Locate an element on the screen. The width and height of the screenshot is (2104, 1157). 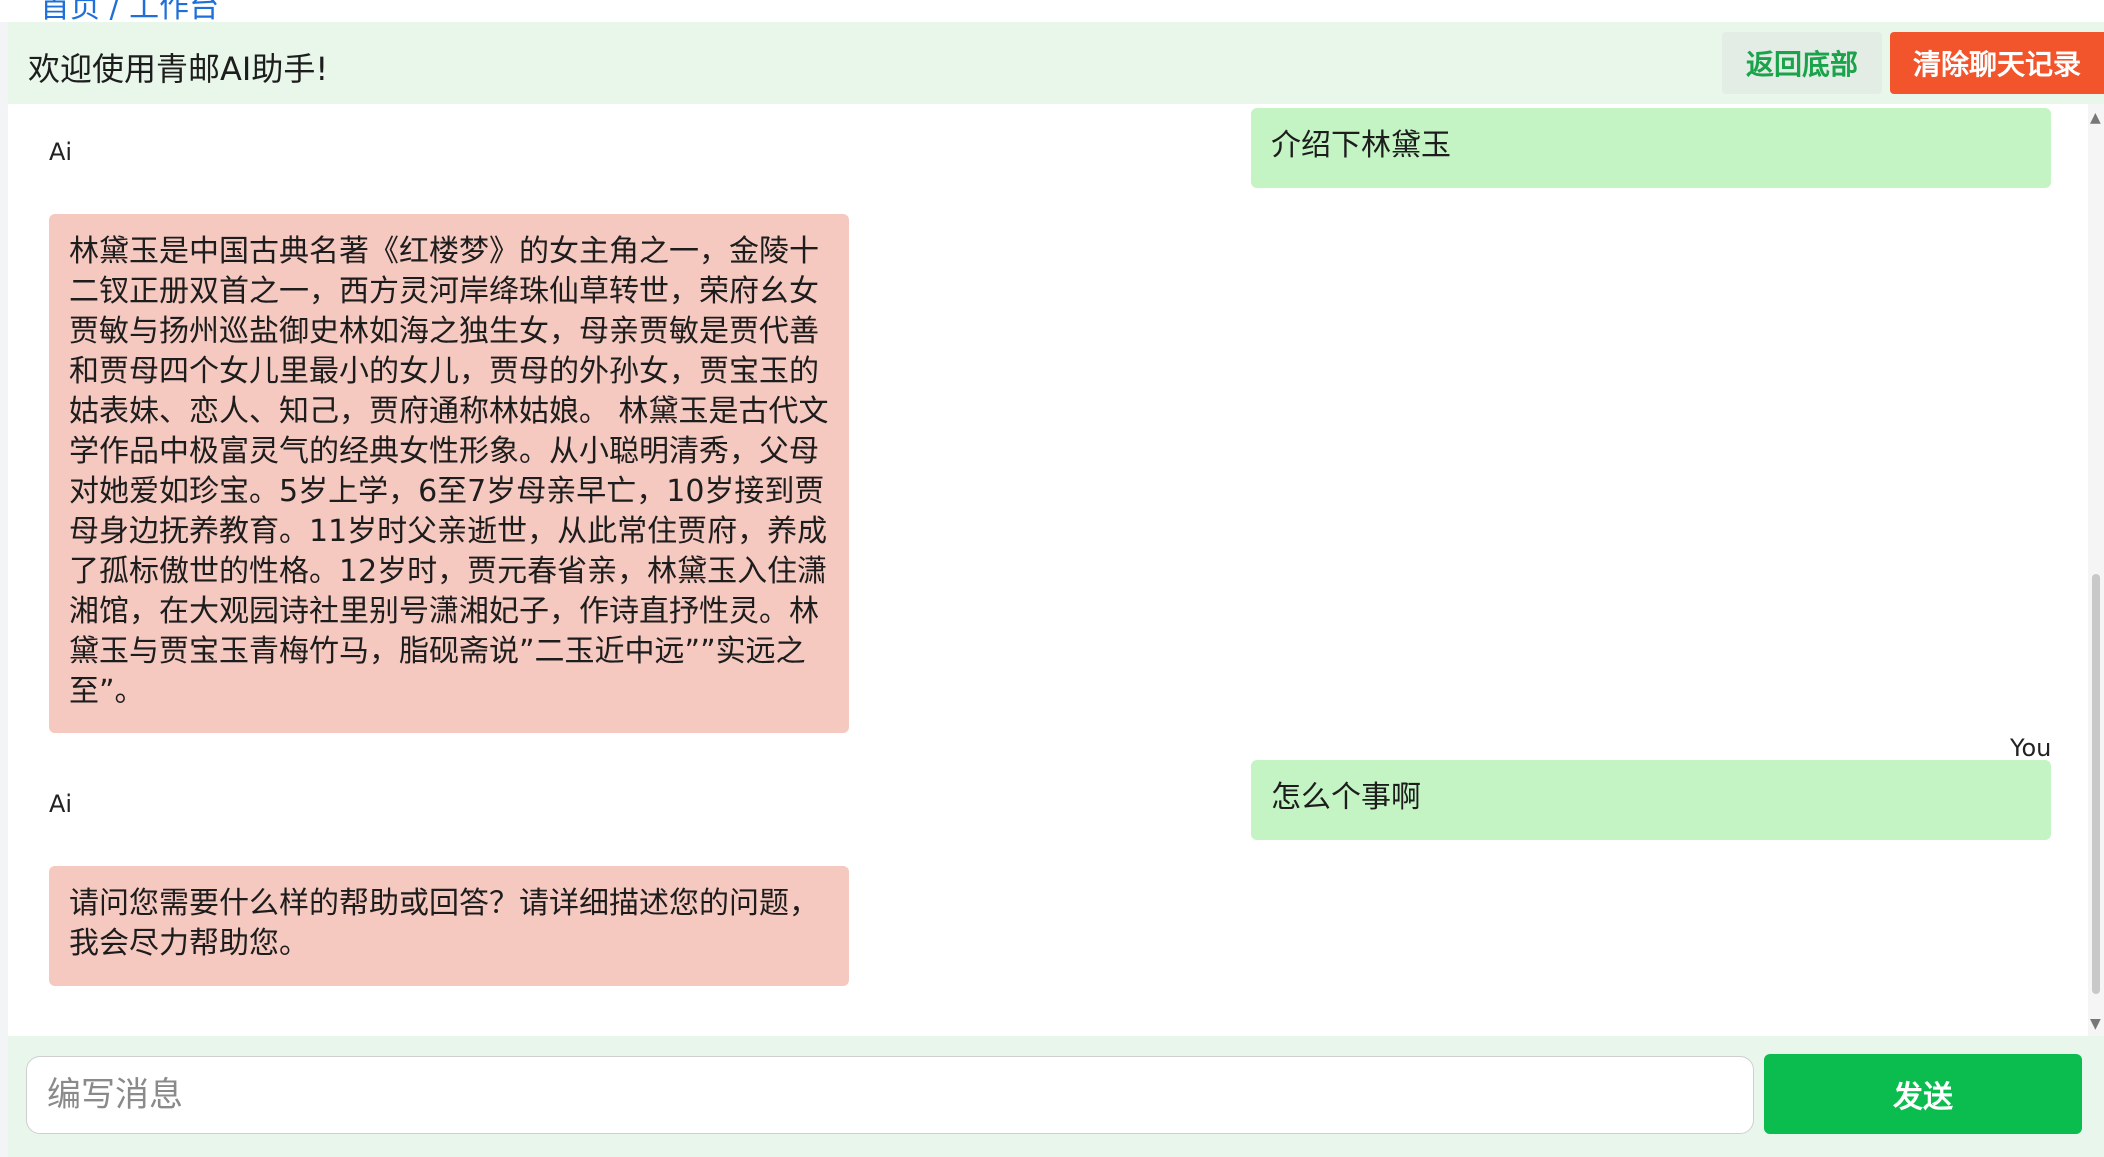
message-input is located at coordinates (890, 1095).